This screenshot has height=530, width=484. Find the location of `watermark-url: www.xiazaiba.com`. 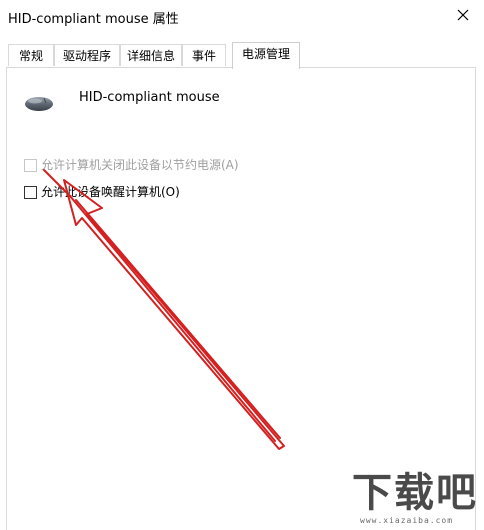

watermark-url: www.xiazaiba.com is located at coordinates (407, 520).